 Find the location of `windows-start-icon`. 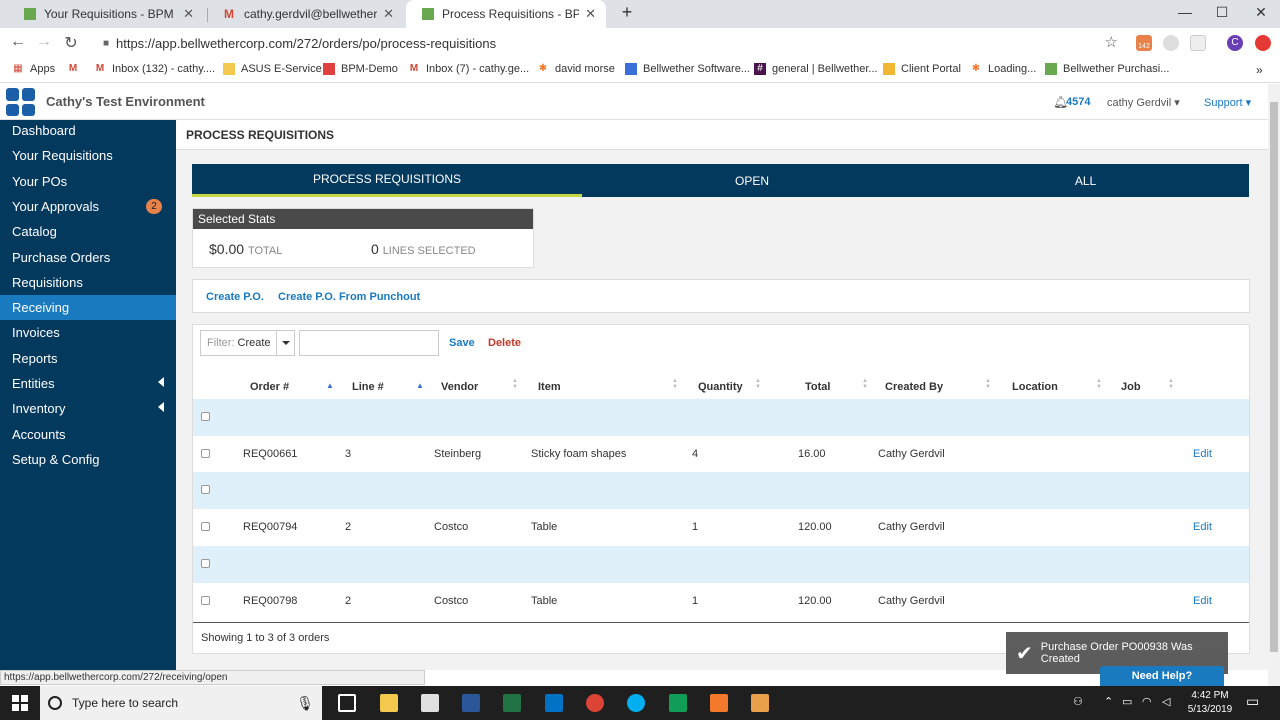

windows-start-icon is located at coordinates (20, 703).